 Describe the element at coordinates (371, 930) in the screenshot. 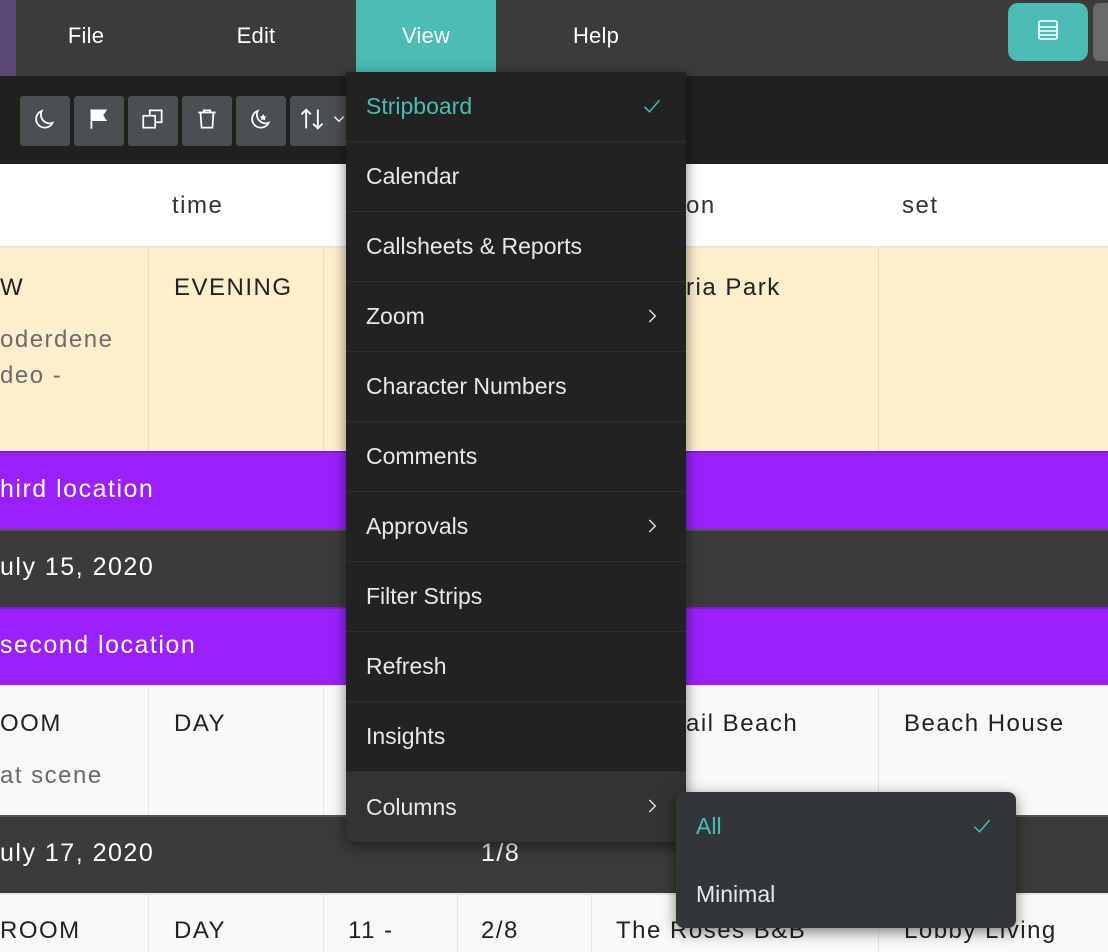

I see `strip-scene-number: 11 -` at that location.